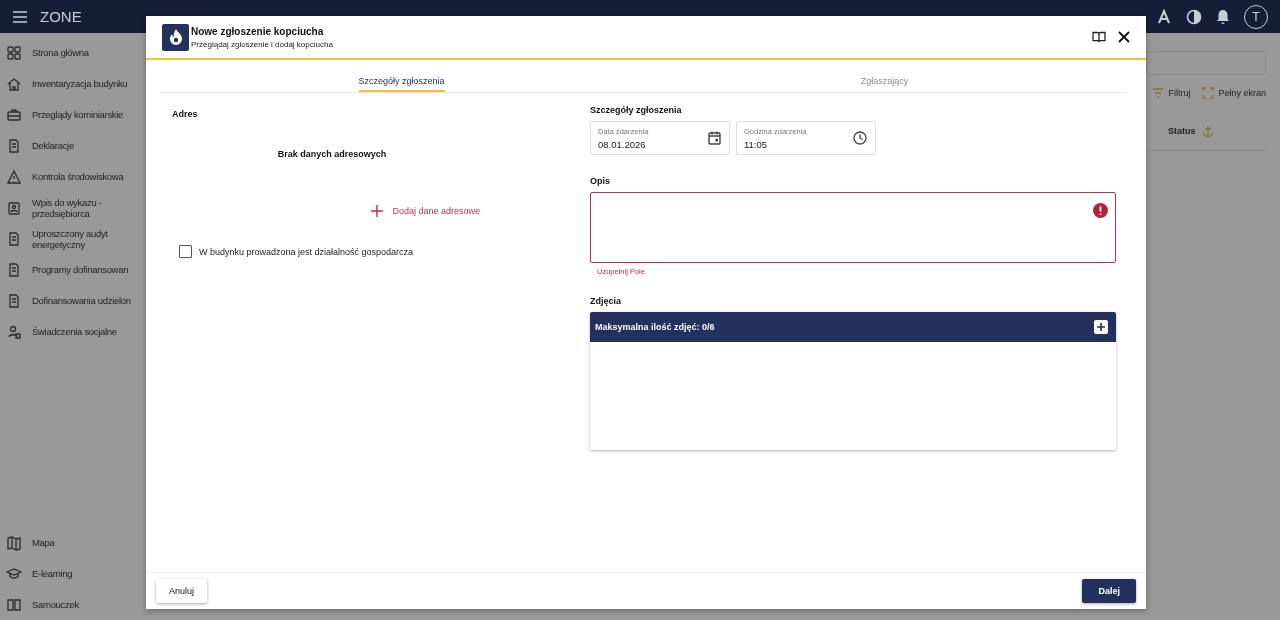  What do you see at coordinates (14, 542) in the screenshot?
I see `map-icon` at bounding box center [14, 542].